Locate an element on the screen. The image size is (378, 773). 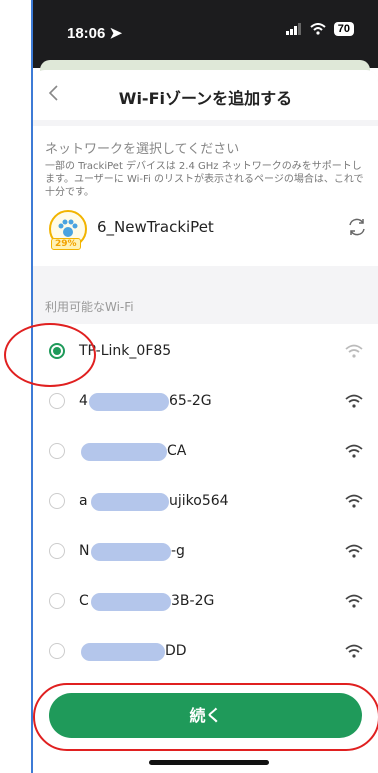
wifi-item-4: a ujiko564 is located at coordinates (205, 503).